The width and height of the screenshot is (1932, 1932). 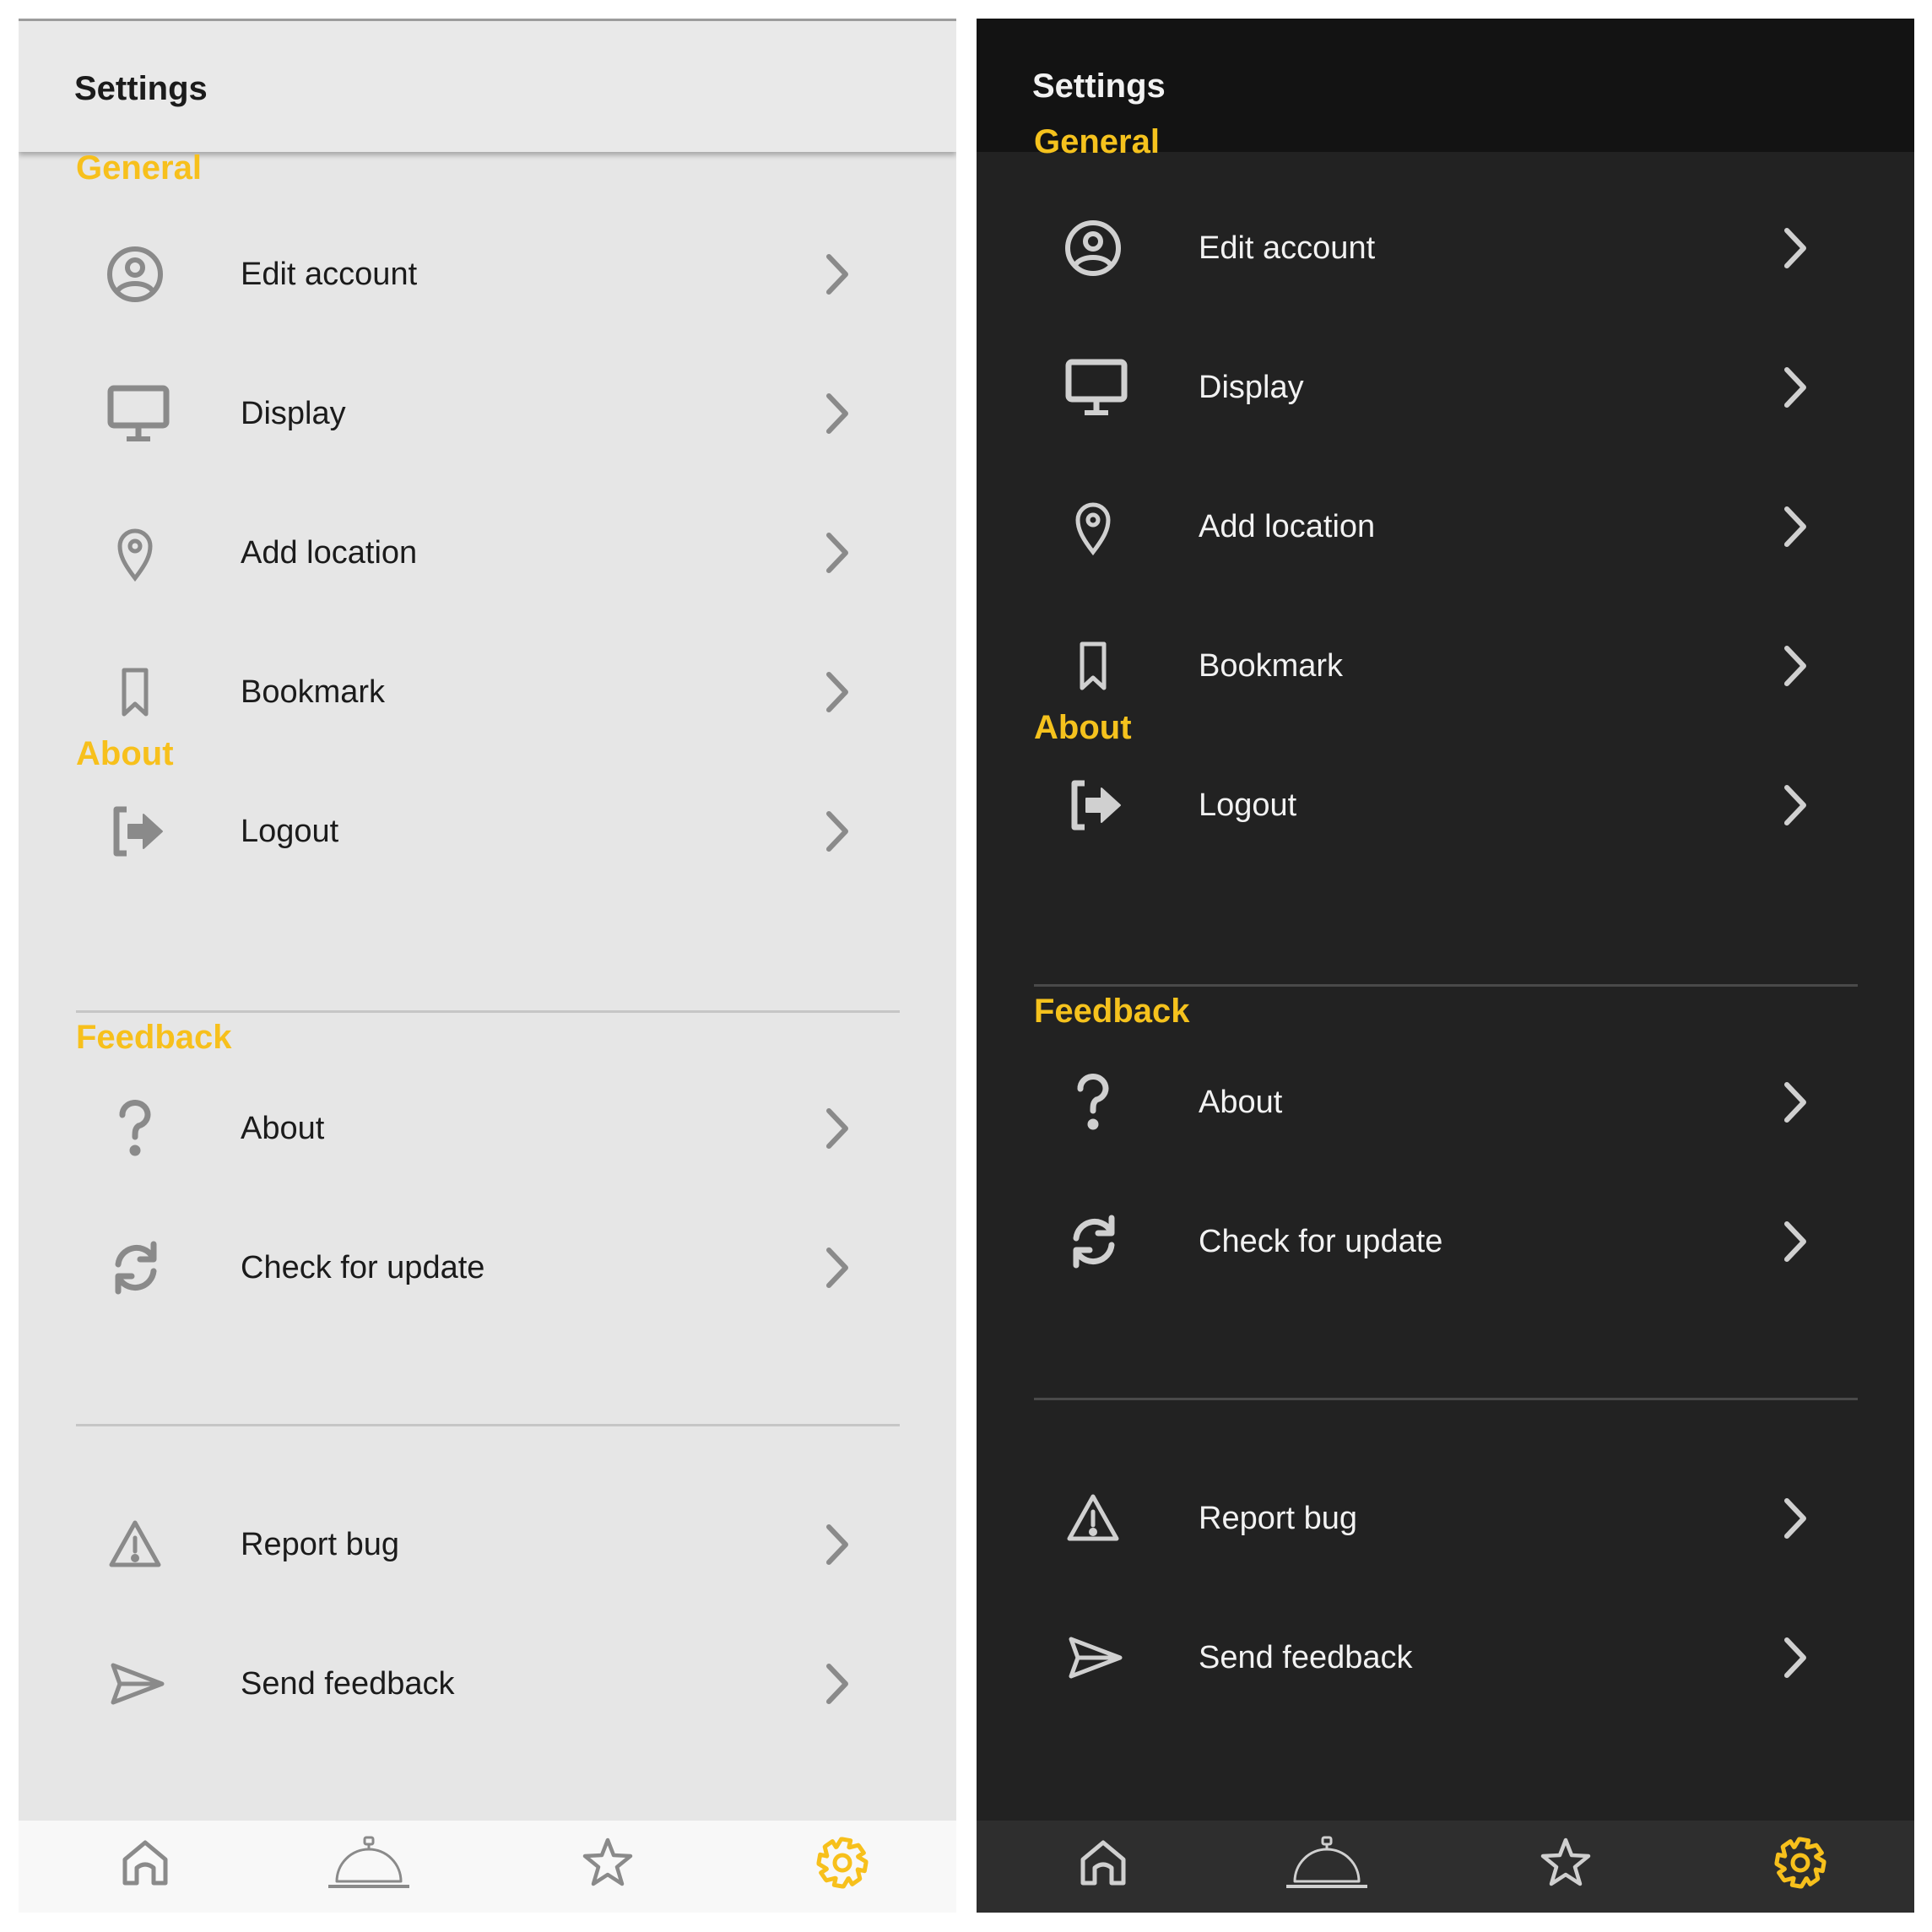 What do you see at coordinates (487, 85) in the screenshot?
I see `app-bar: Settings` at bounding box center [487, 85].